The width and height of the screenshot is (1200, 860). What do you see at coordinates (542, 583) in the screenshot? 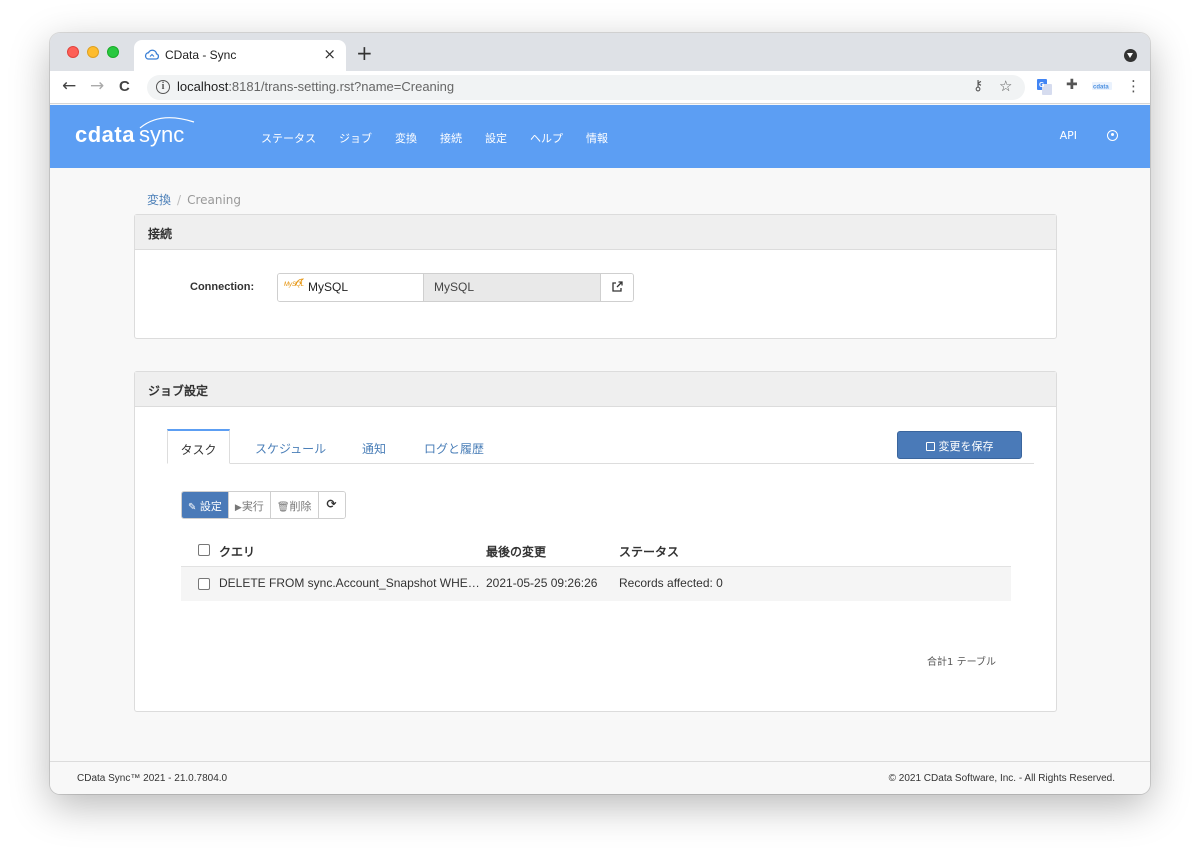
I see `row-last-modified: 2021-05-25 09:26:26` at bounding box center [542, 583].